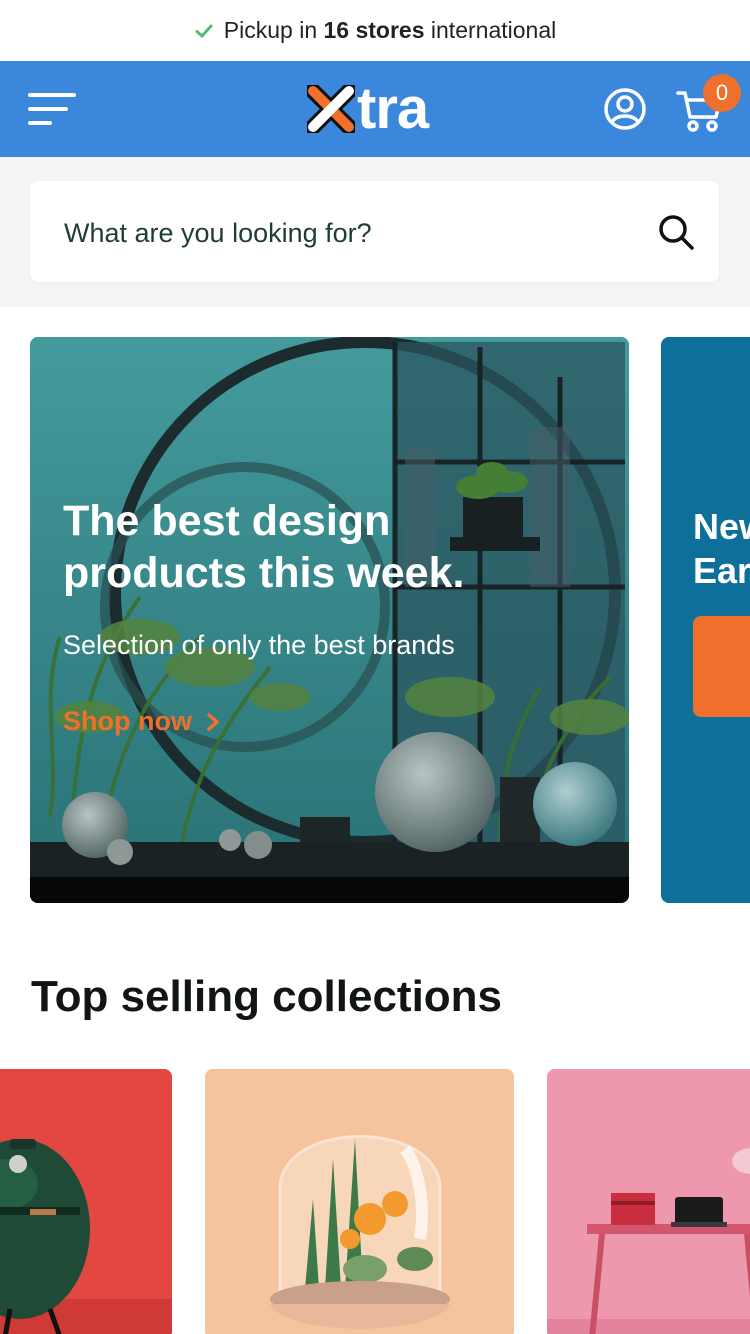  I want to click on announcement-bar: Pickup in 16 stores international, so click(375, 30).